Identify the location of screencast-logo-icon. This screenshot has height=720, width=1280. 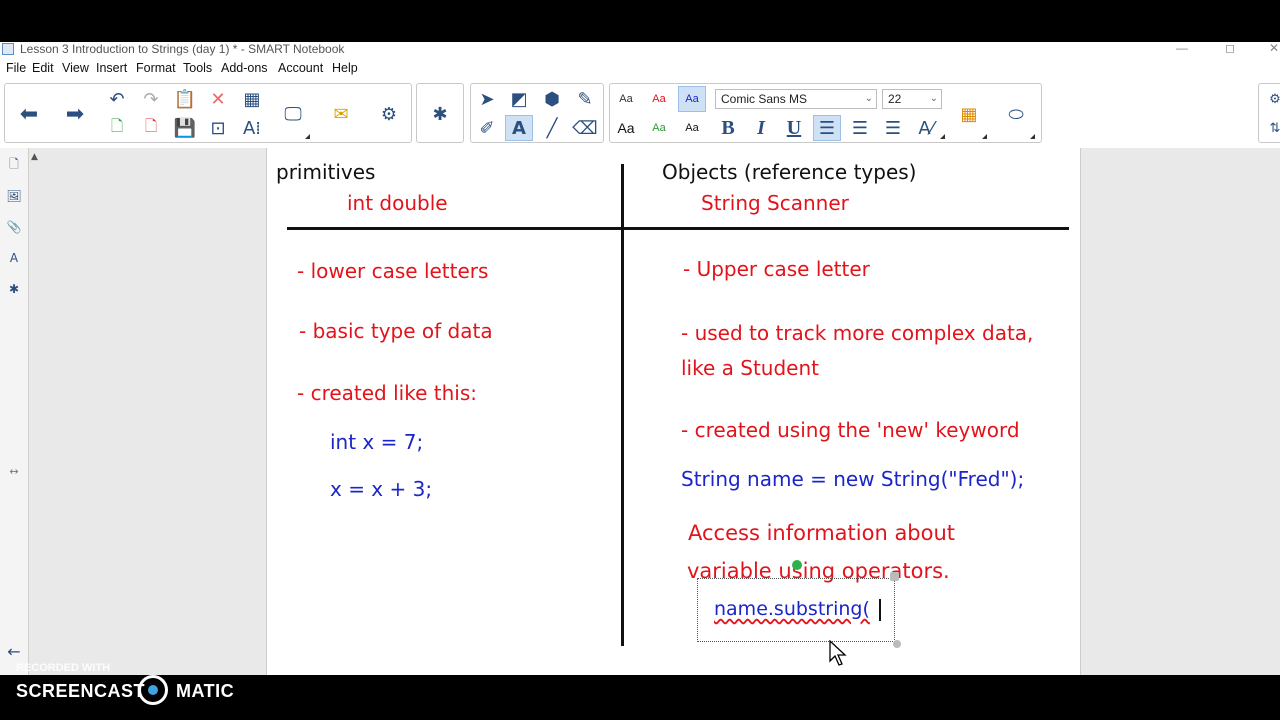
(153, 690).